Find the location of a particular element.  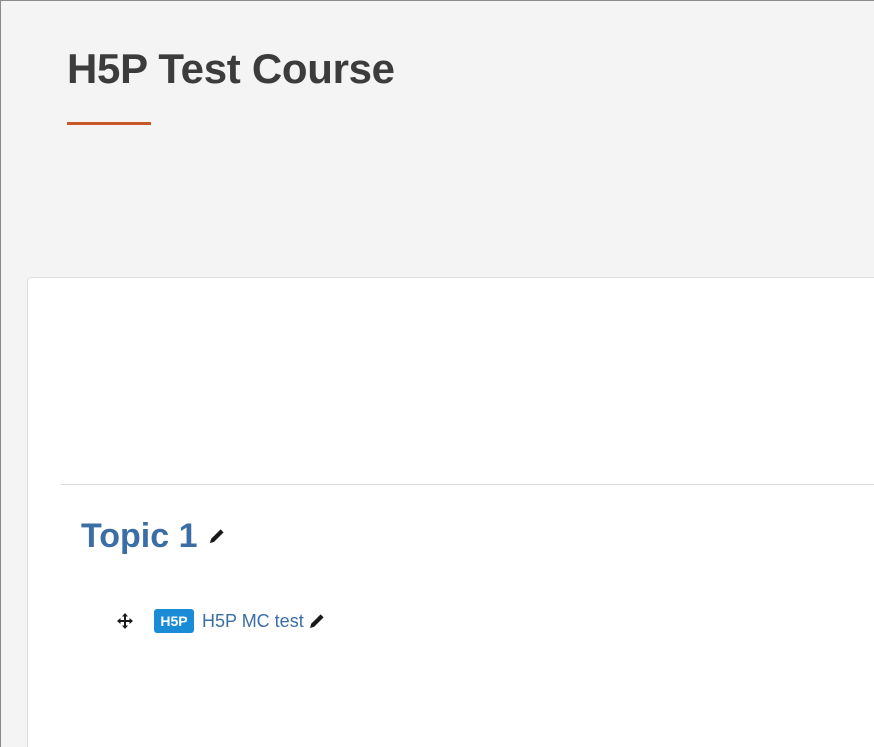

move-arrows-icon is located at coordinates (125, 621).